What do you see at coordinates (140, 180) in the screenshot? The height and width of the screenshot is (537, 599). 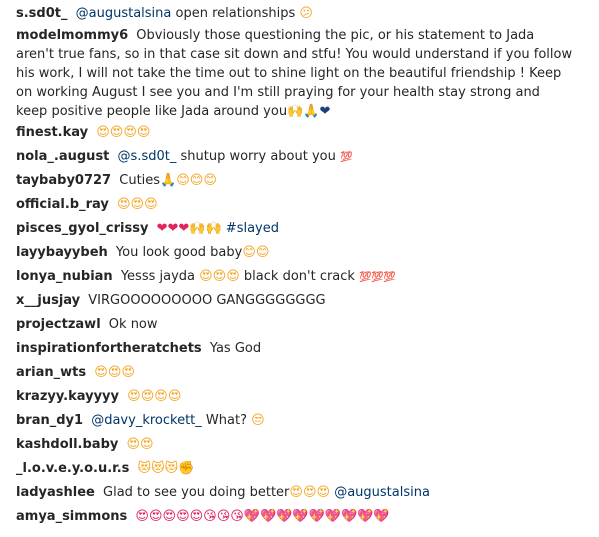 I see `comment-text: Cuties` at bounding box center [140, 180].